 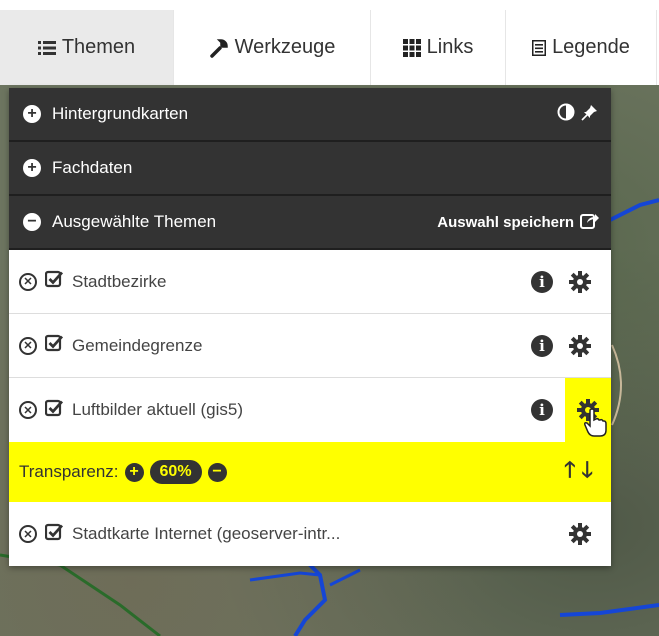 I want to click on tab-label: Links, so click(x=450, y=47).